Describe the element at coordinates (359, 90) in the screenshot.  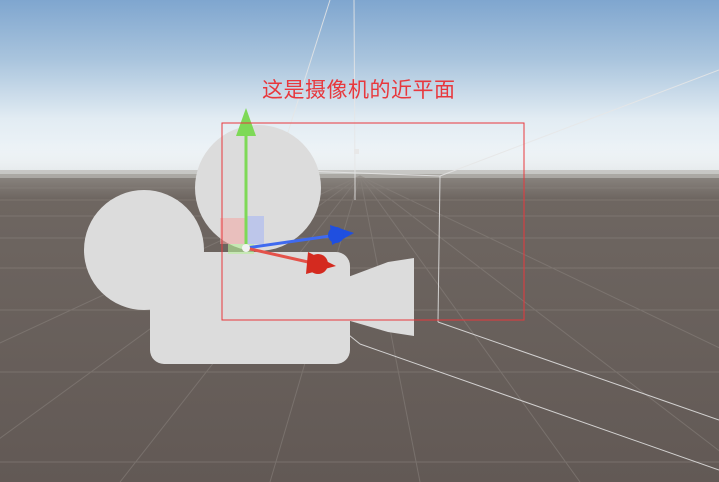
I see `near-plane-annotation: 这是摄像机的近平面` at that location.